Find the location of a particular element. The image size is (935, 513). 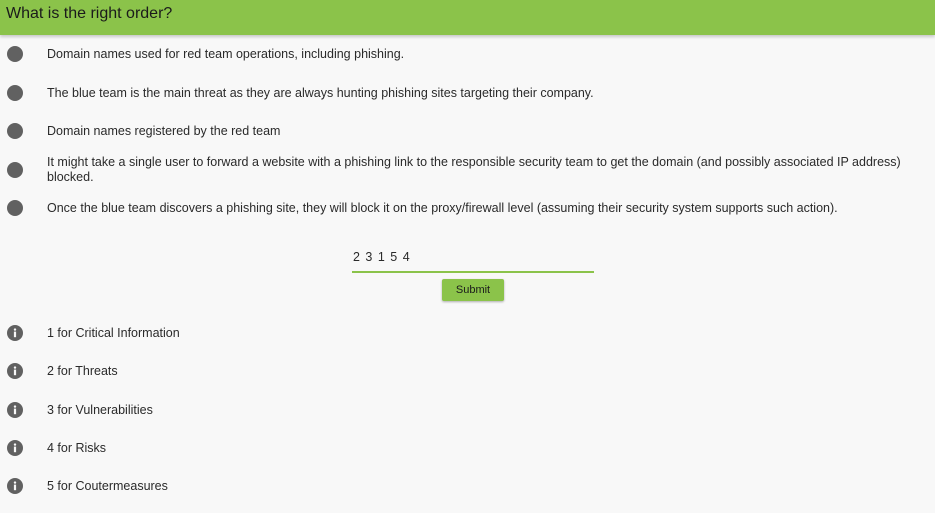

hint-item: 5 for Coutermeasures is located at coordinates (467, 486).